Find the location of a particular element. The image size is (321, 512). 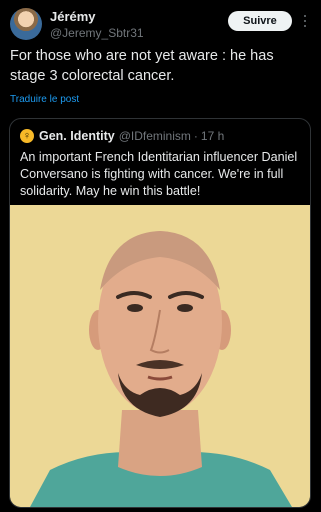

quoted-post-header: ♀ Gen. Identity @IDfeminism · 17 h is located at coordinates (122, 136).